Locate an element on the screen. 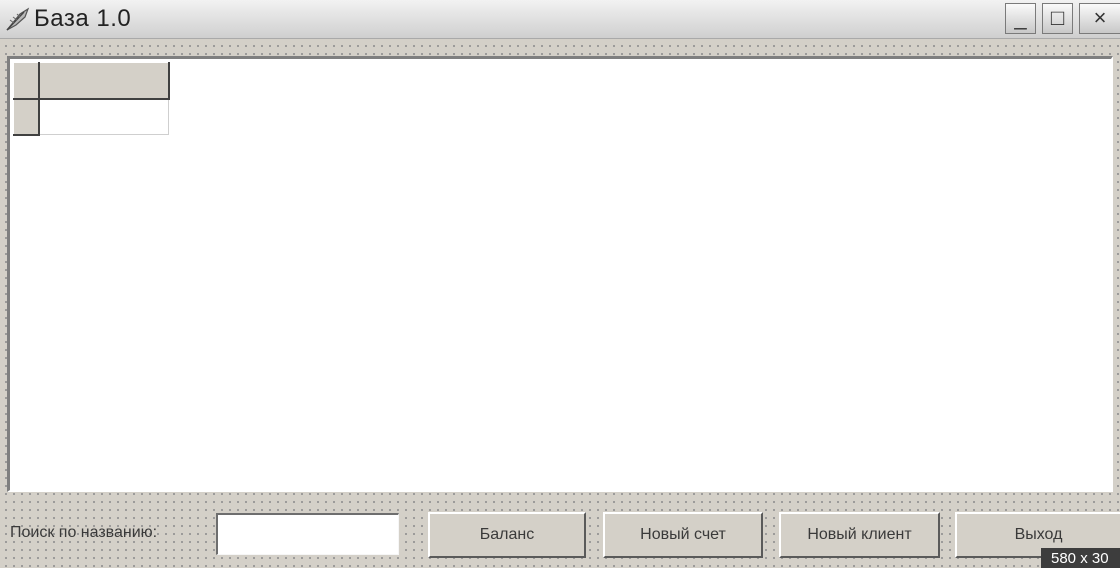 Image resolution: width=1120 pixels, height=568 pixels. grid-table is located at coordinates (91, 99).